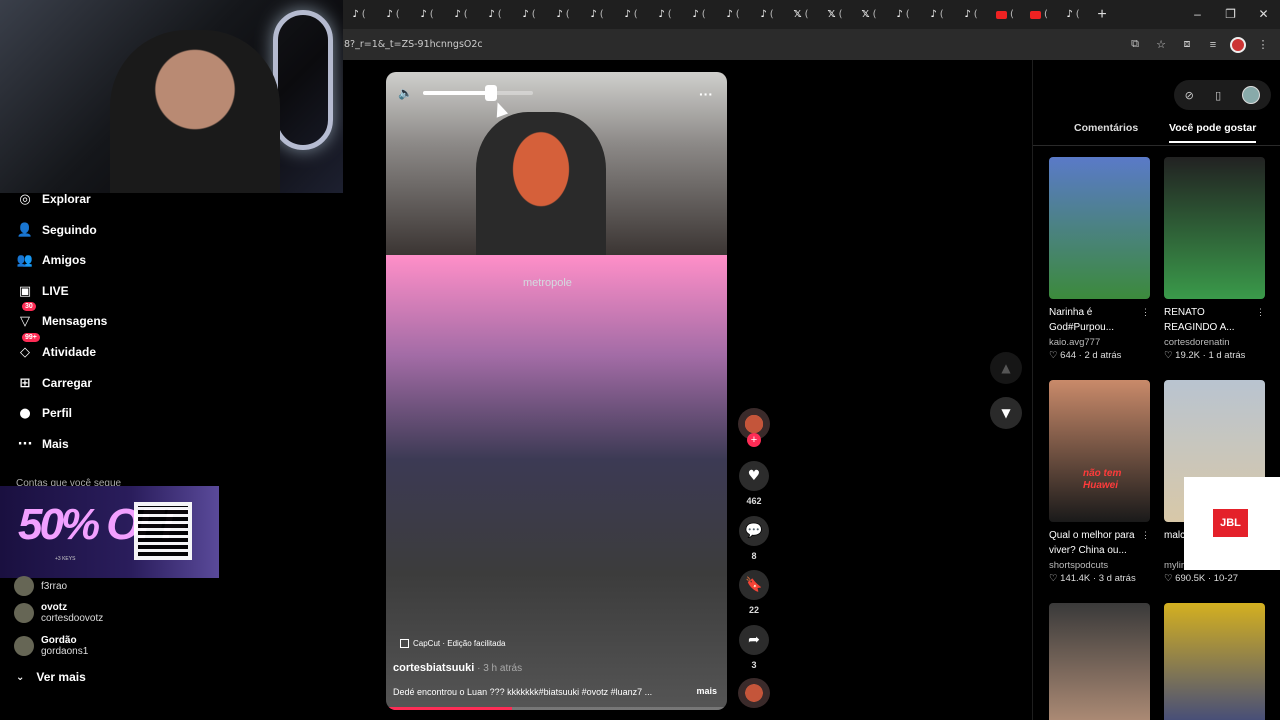 This screenshot has width=1280, height=720. What do you see at coordinates (1263, 14) in the screenshot?
I see `close-window-button: ✕` at bounding box center [1263, 14].